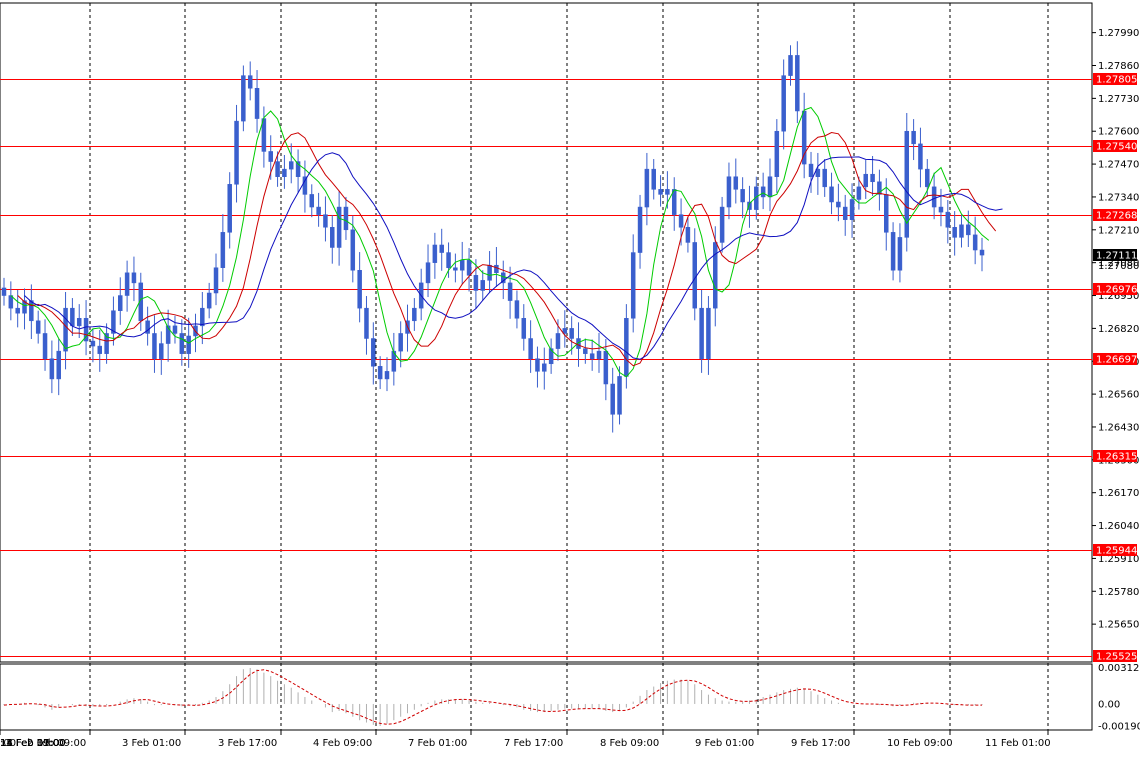  Describe the element at coordinates (151, 743) in the screenshot. I see `time-axis-label: 3 Feb 01:00` at that location.